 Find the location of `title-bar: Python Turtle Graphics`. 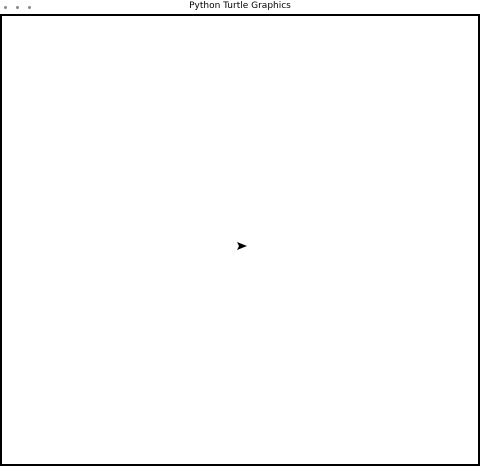

title-bar: Python Turtle Graphics is located at coordinates (240, 7).